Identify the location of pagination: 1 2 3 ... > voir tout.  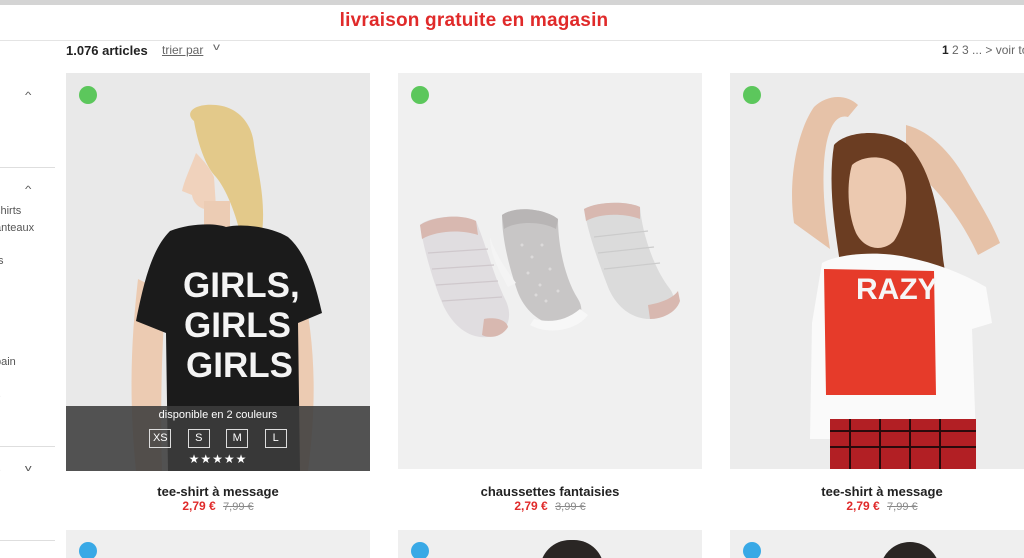
(983, 50).